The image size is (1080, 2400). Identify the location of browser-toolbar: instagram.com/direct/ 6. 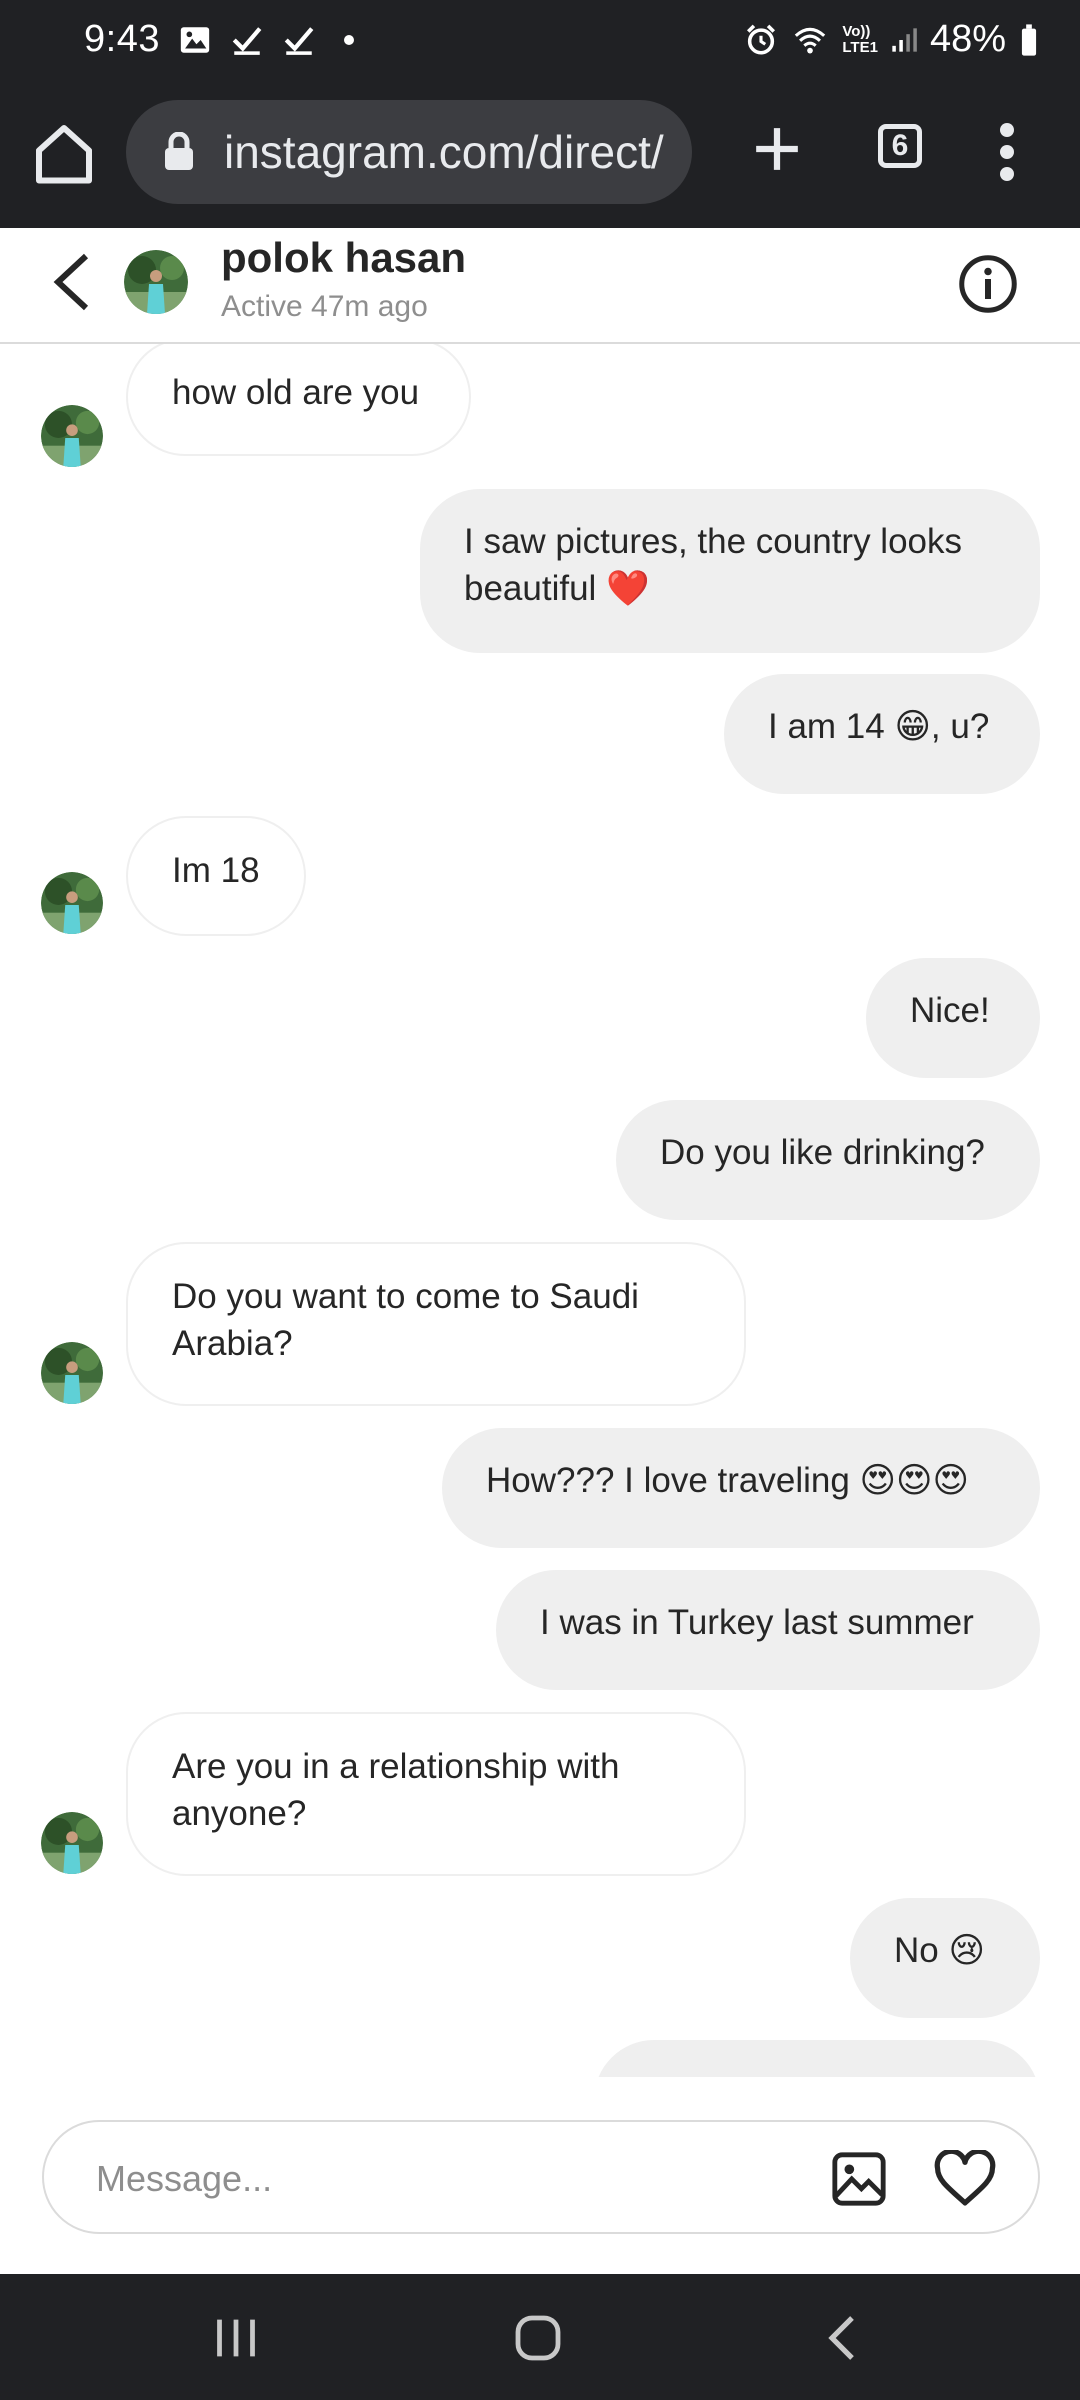
(540, 153).